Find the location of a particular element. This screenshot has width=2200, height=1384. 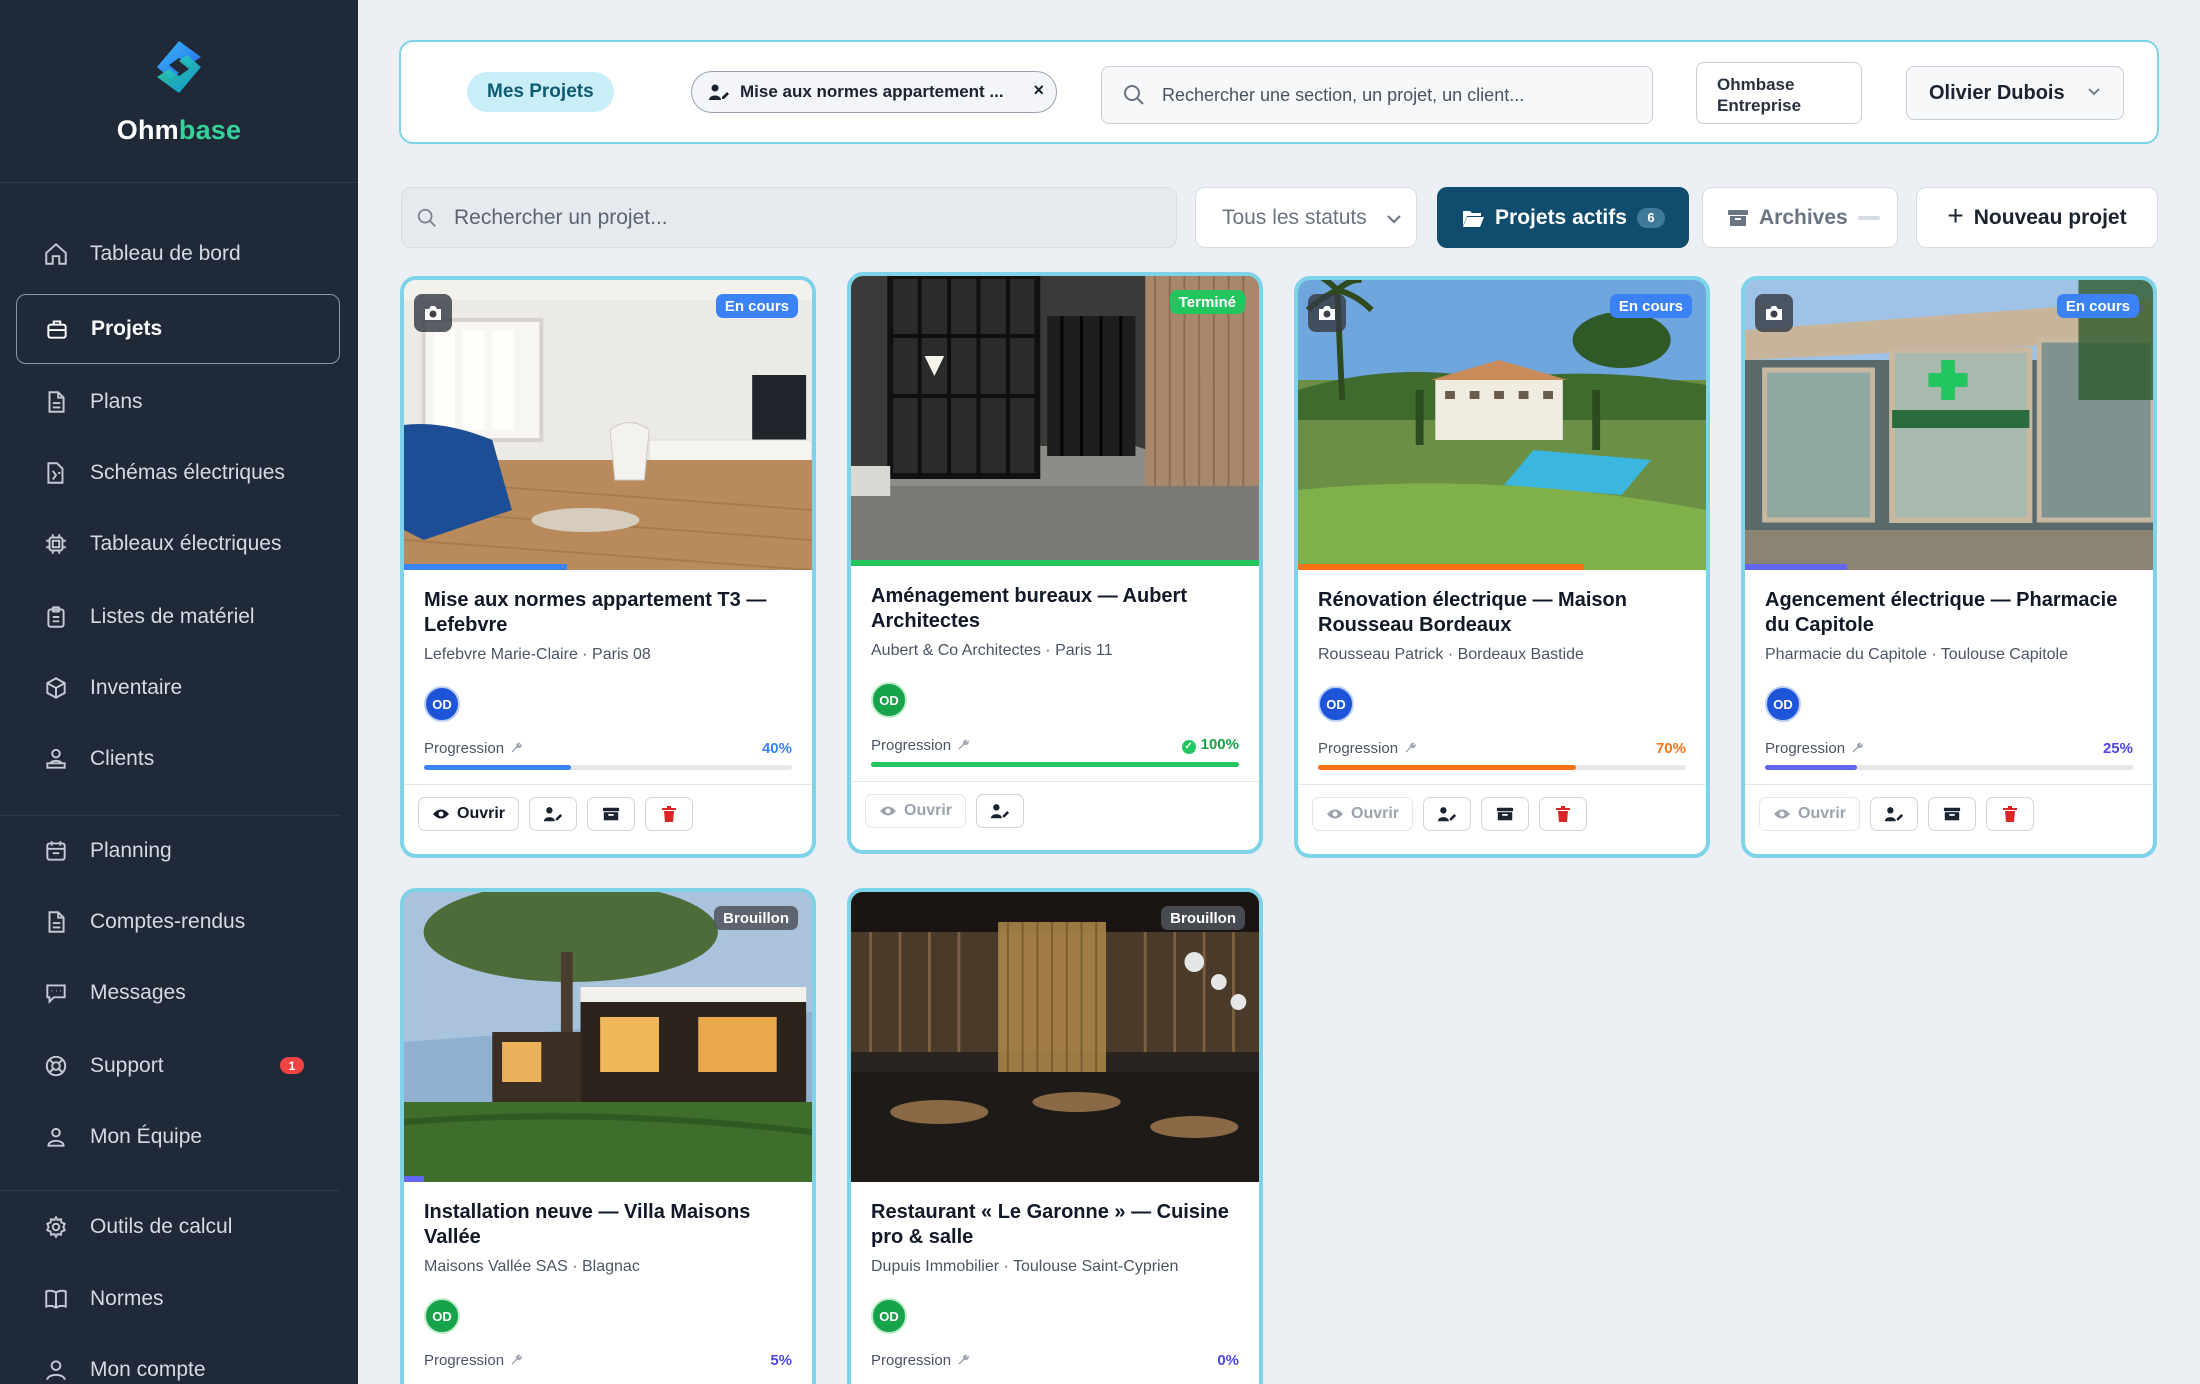

user-edit-icon is located at coordinates (719, 92).